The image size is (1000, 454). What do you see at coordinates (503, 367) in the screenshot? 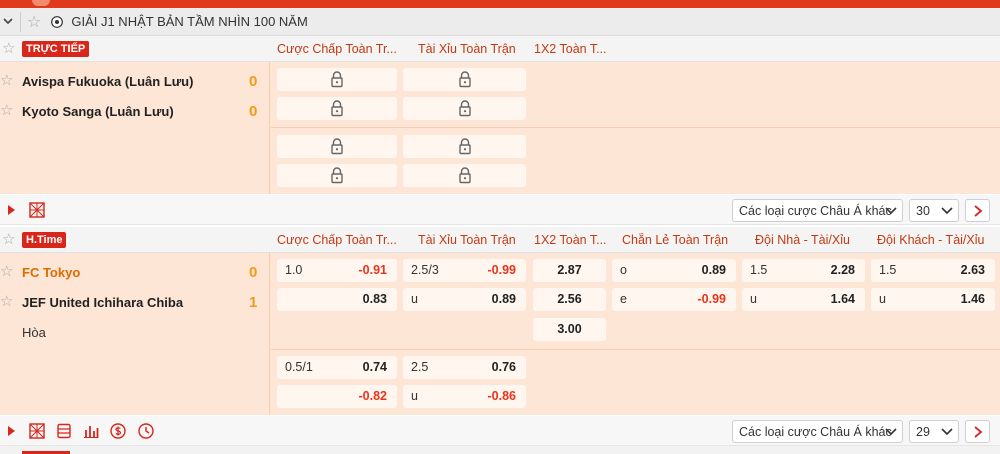
I see `odds-value: 0.76` at bounding box center [503, 367].